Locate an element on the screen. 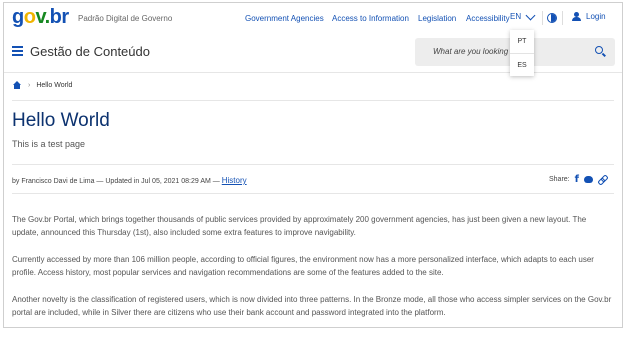 The height and width of the screenshot is (344, 628). user-icon is located at coordinates (576, 16).